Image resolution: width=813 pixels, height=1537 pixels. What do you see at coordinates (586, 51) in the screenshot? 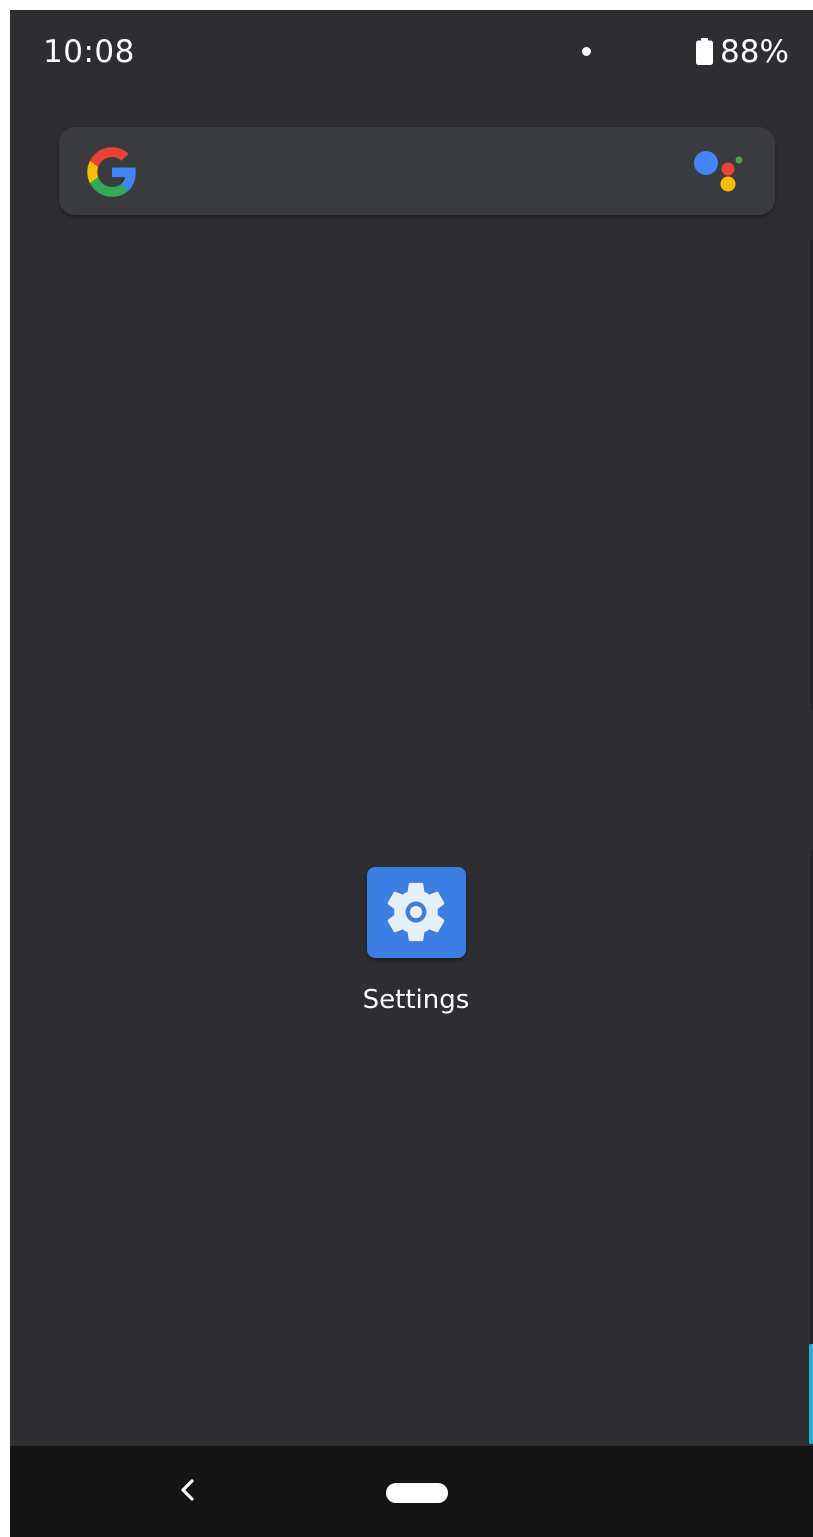
I see `notification-dot-icon` at bounding box center [586, 51].